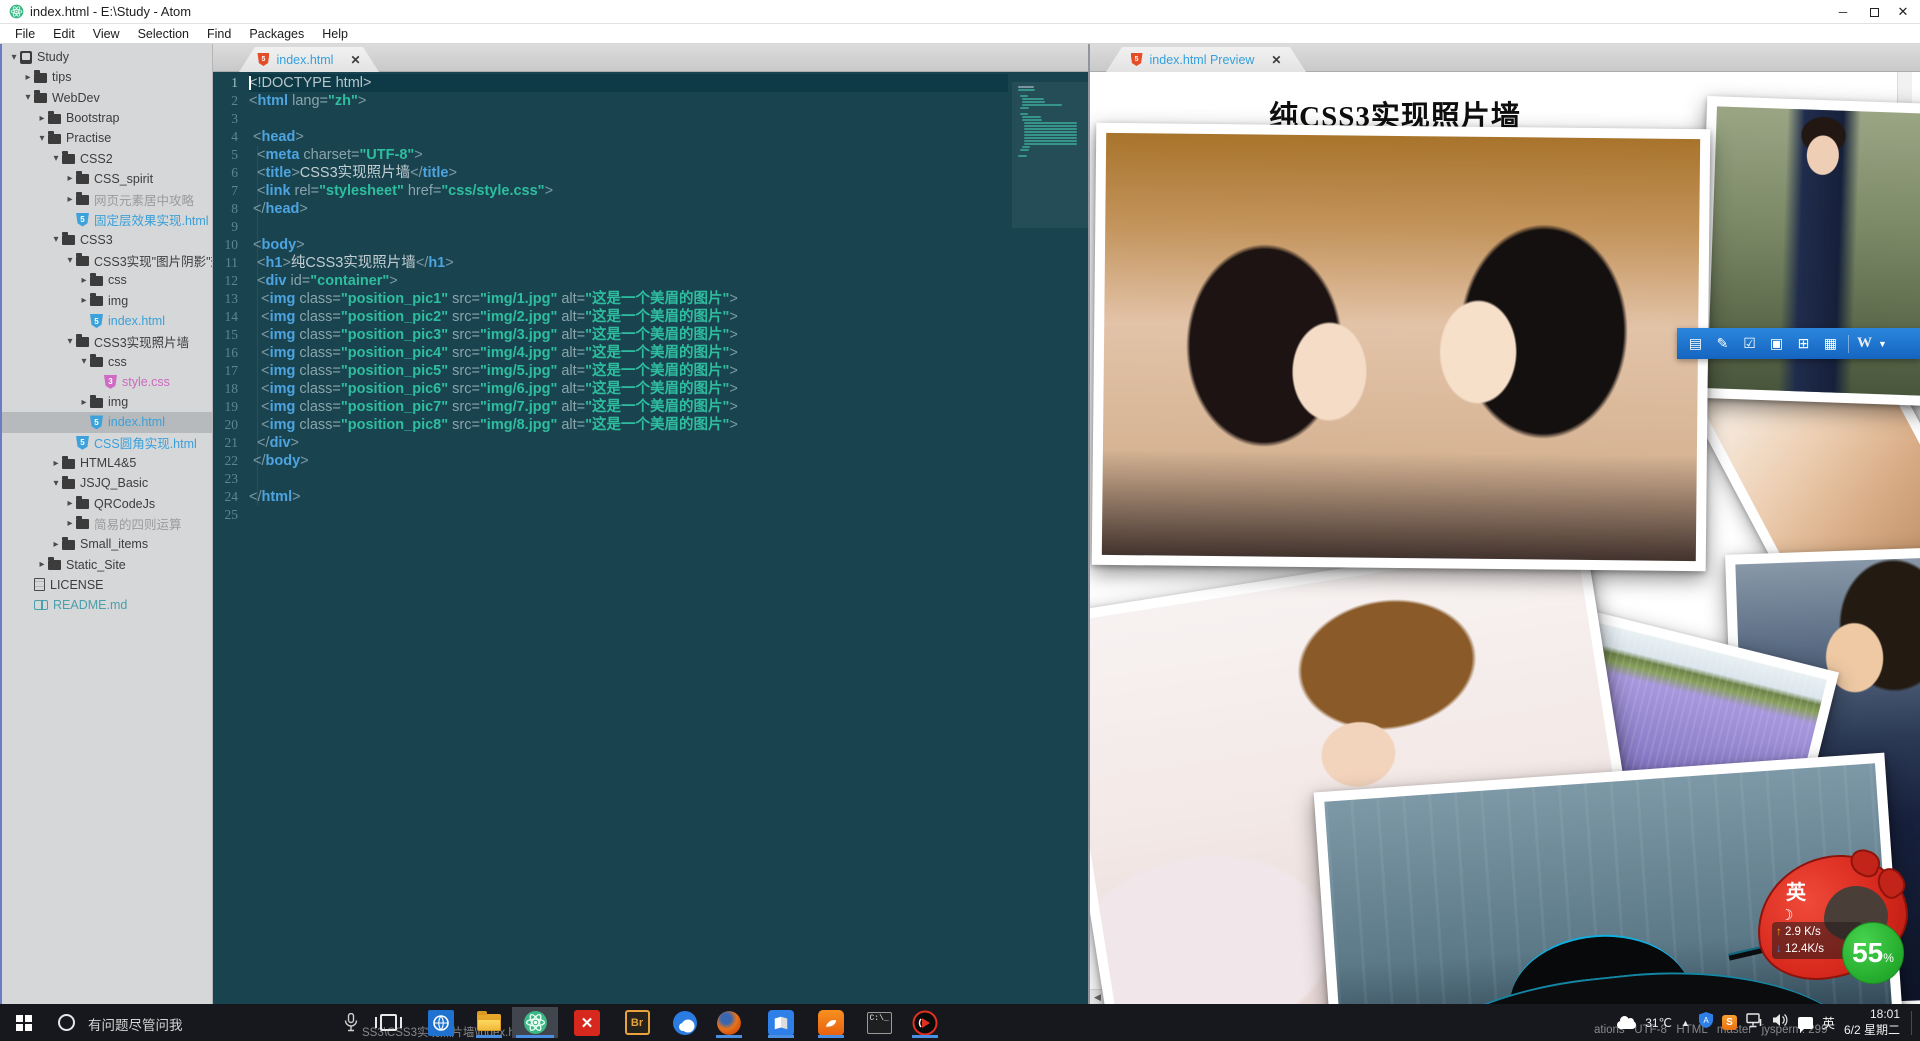 The image size is (1920, 1041). What do you see at coordinates (628, 497) in the screenshot?
I see `code-line: </html>` at bounding box center [628, 497].